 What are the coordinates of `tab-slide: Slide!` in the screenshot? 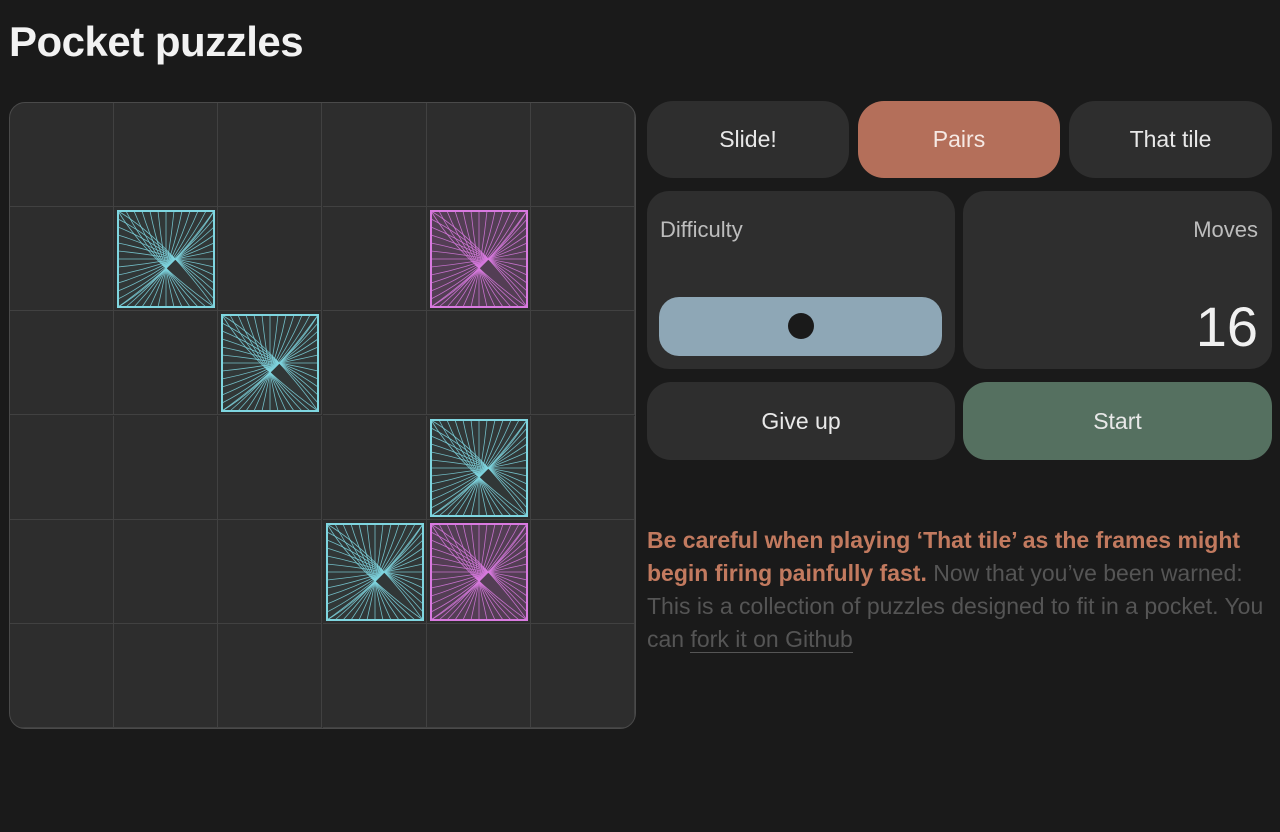 It's located at (748, 139).